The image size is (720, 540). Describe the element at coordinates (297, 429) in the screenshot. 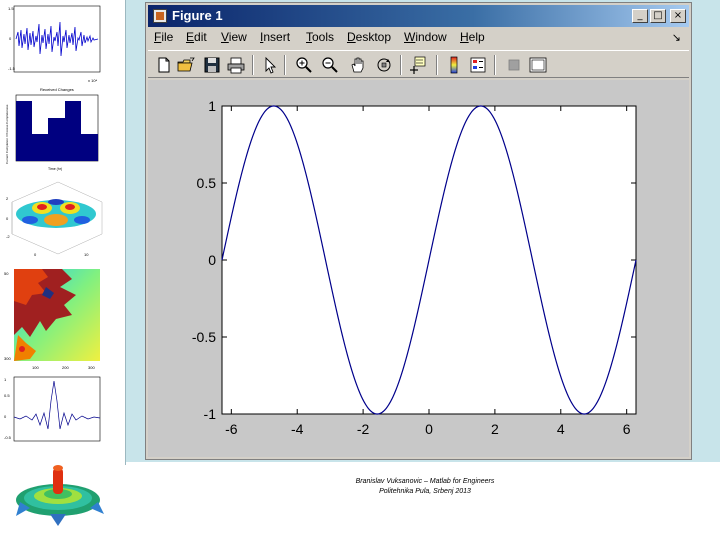

I see `x-tick-label: -4` at that location.